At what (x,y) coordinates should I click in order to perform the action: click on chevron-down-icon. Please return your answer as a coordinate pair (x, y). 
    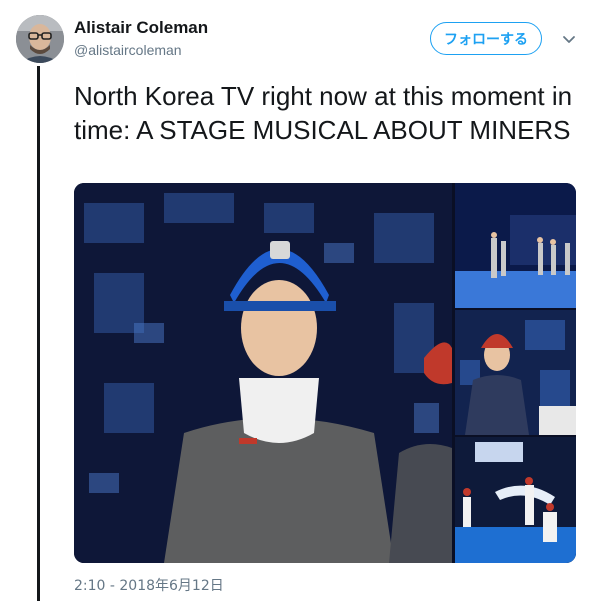
    Looking at the image, I should click on (569, 39).